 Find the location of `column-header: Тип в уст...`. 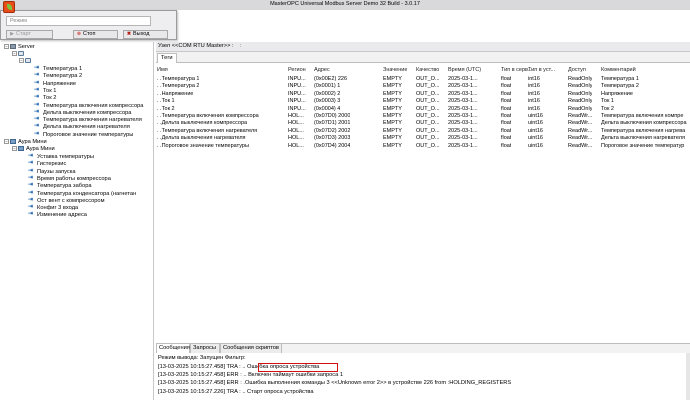

column-header: Тип в уст... is located at coordinates (541, 70).